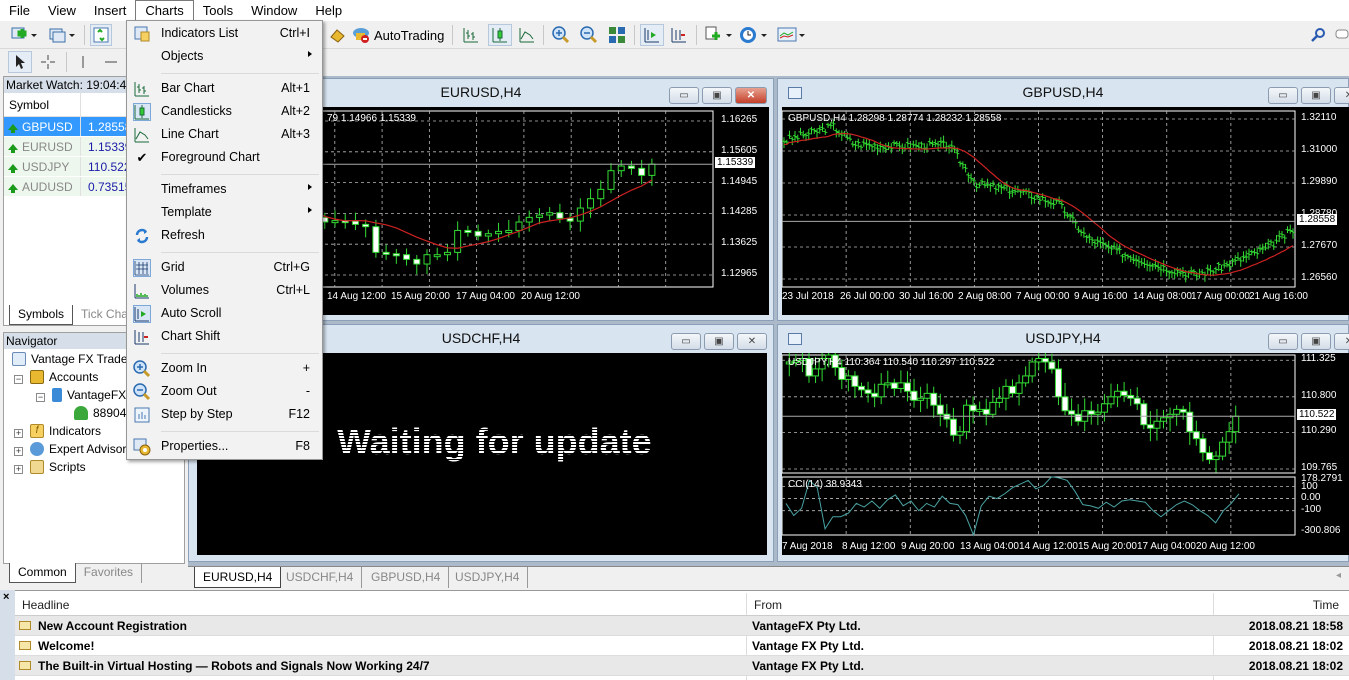 The height and width of the screenshot is (680, 1349). I want to click on window-tab-usdjpy: USDJPY,H4, so click(488, 577).